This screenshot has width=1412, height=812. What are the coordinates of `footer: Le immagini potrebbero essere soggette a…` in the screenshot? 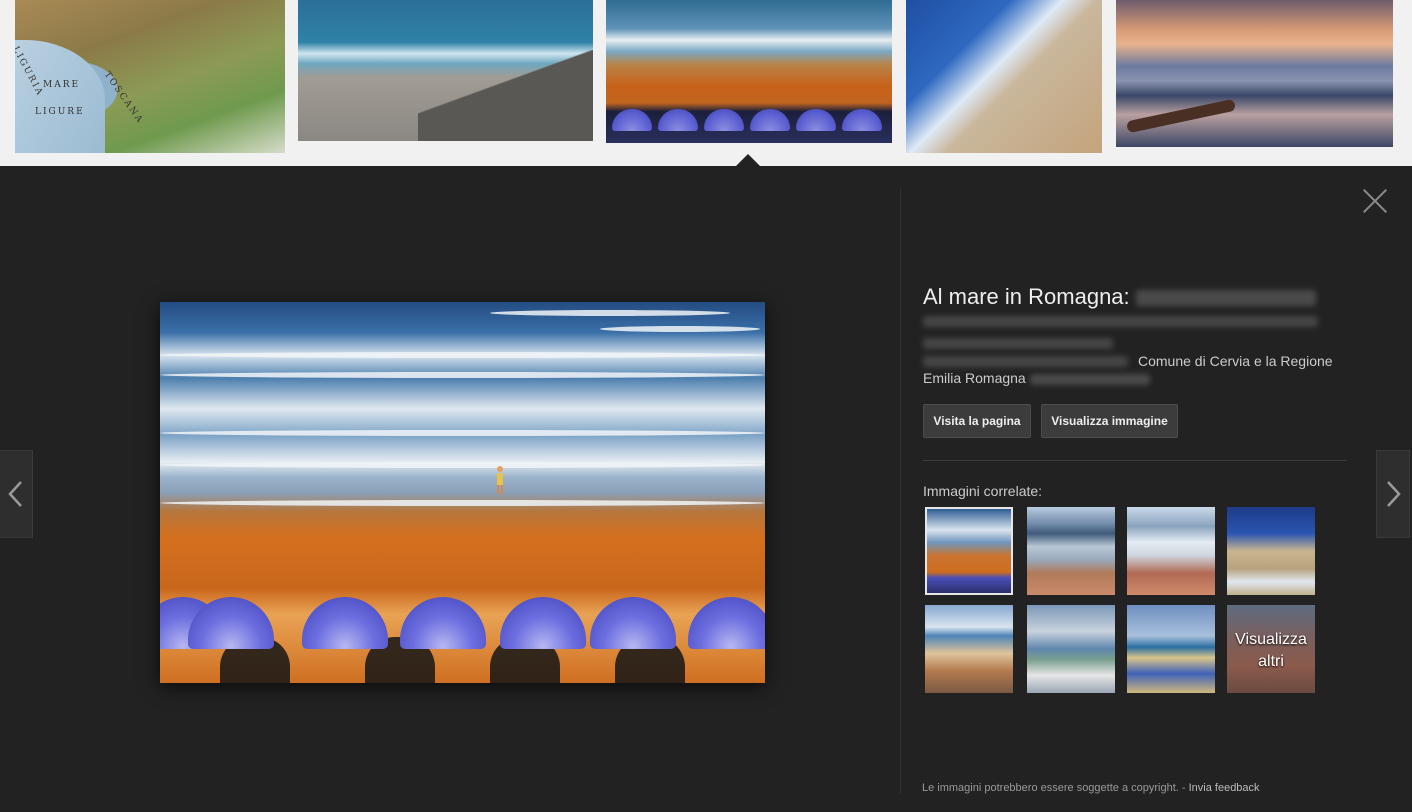 It's located at (1091, 788).